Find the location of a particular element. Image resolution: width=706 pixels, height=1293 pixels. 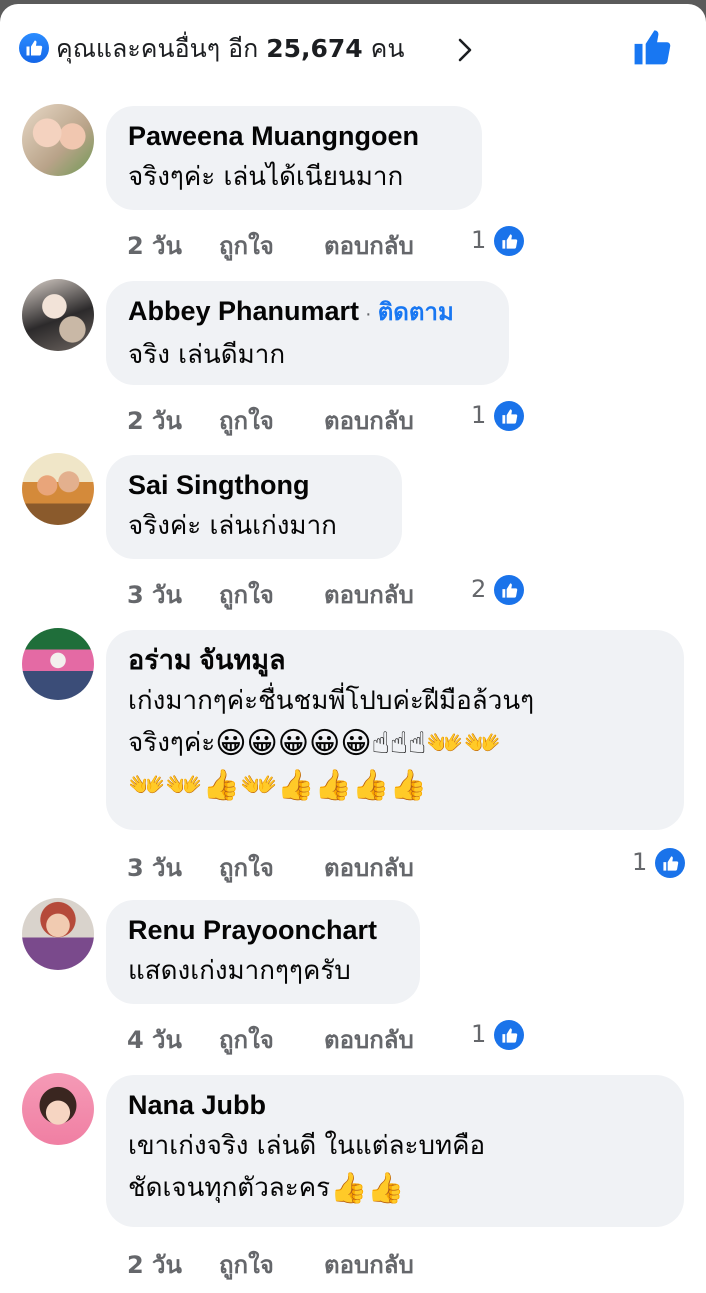

comment-text-line: ชัดเจนทุกตัวละคร👍👍 is located at coordinates (395, 1188).